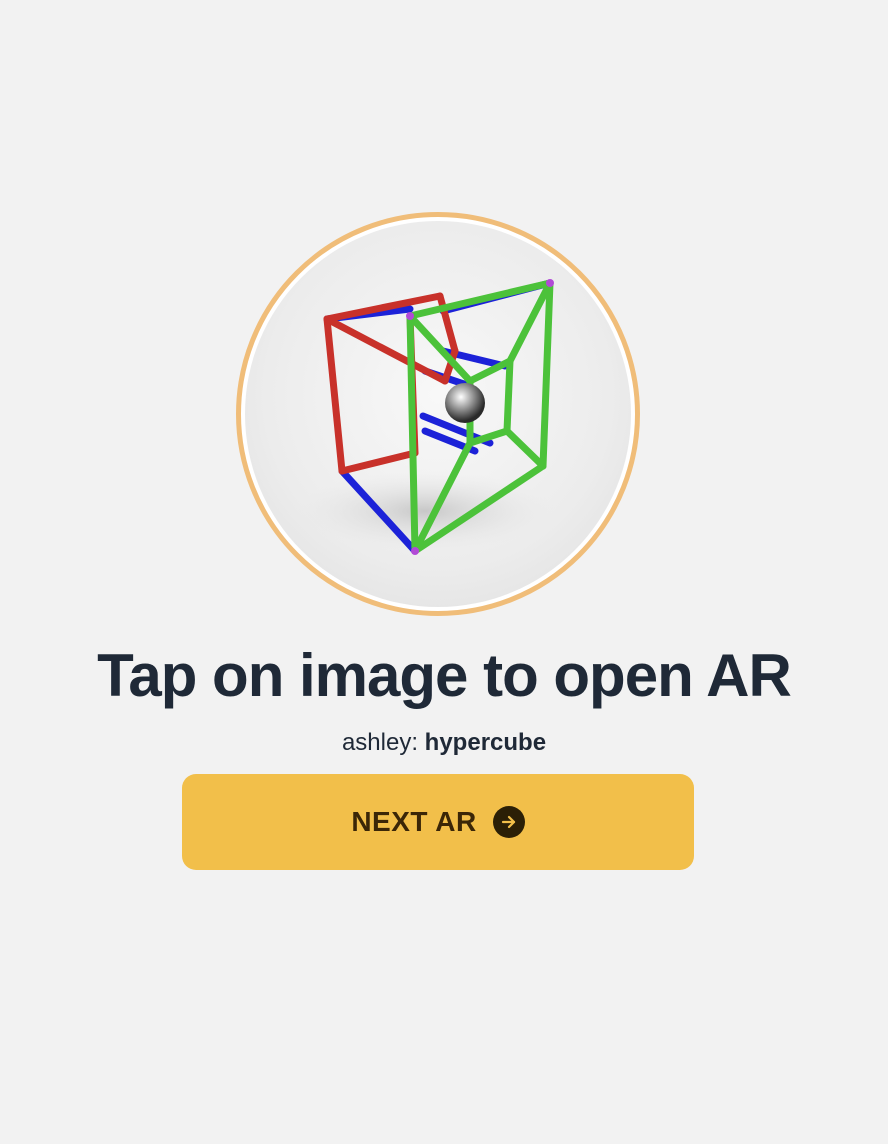 The width and height of the screenshot is (888, 1144). I want to click on next-ar-button: NEXT AR, so click(438, 822).